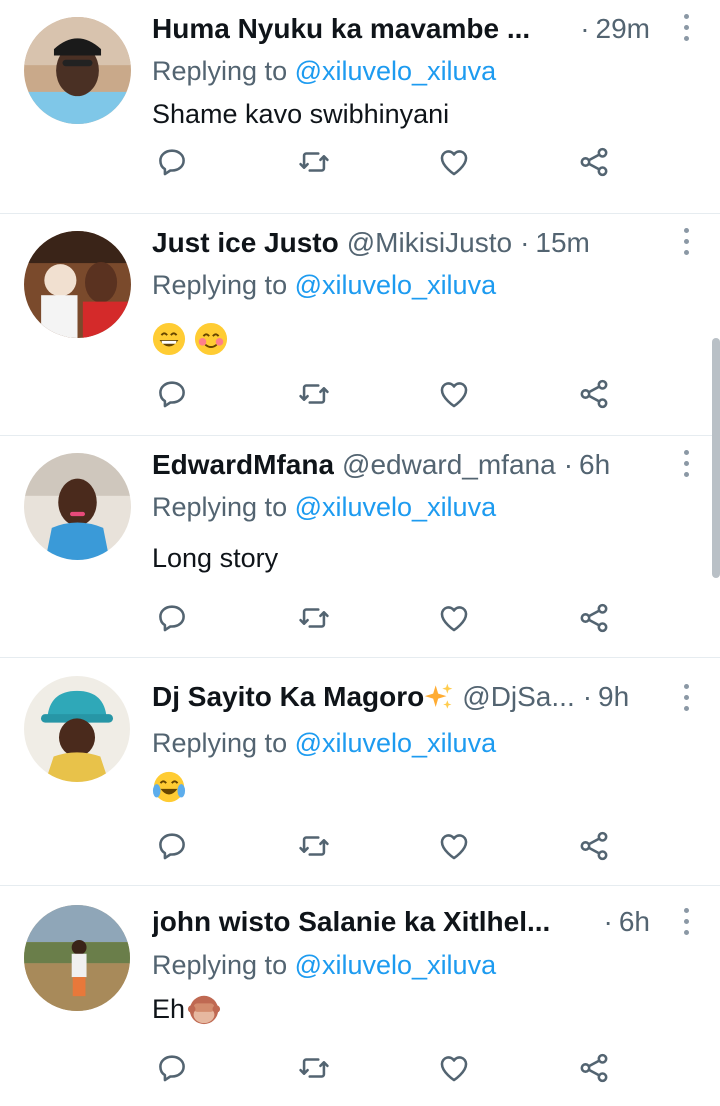 This screenshot has width=720, height=1106. What do you see at coordinates (613, 697) in the screenshot?
I see `timestamp: 9h` at bounding box center [613, 697].